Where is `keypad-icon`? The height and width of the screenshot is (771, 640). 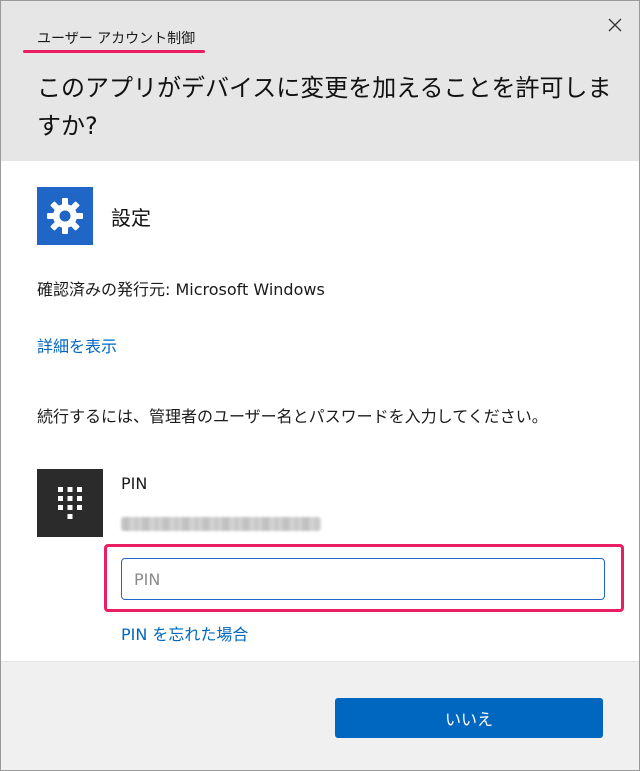 keypad-icon is located at coordinates (70, 503).